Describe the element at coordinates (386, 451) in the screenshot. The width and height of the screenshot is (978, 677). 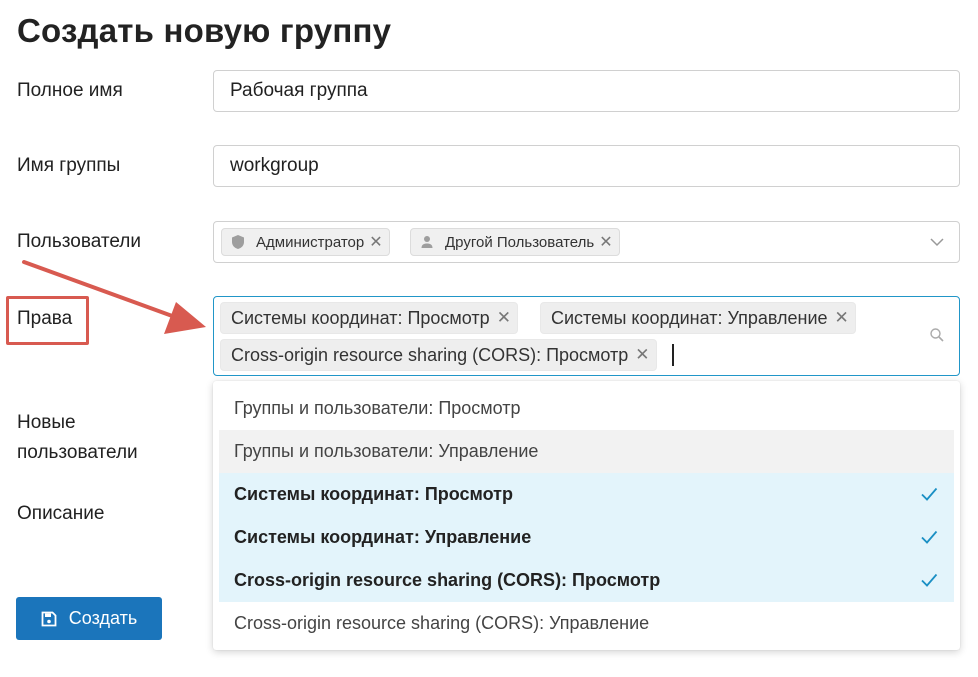
I see `option-label: Группы и пользователи: Управление` at that location.